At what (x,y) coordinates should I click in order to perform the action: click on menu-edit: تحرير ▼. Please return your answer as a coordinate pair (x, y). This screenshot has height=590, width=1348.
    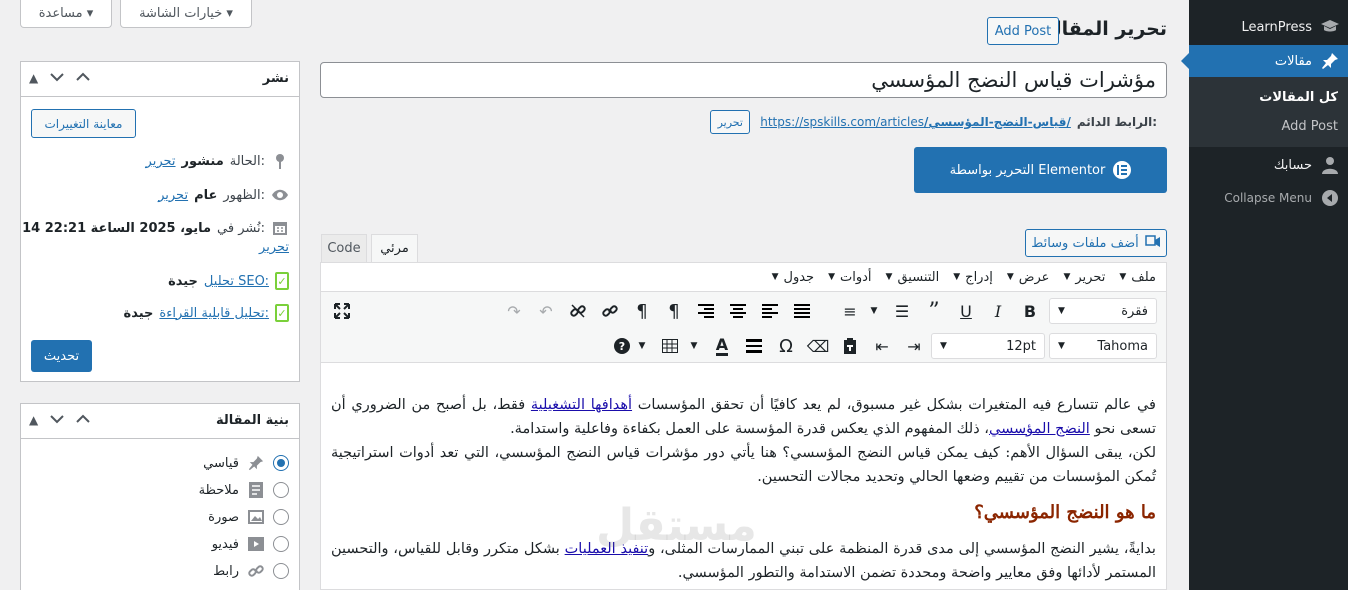
    Looking at the image, I should click on (1084, 277).